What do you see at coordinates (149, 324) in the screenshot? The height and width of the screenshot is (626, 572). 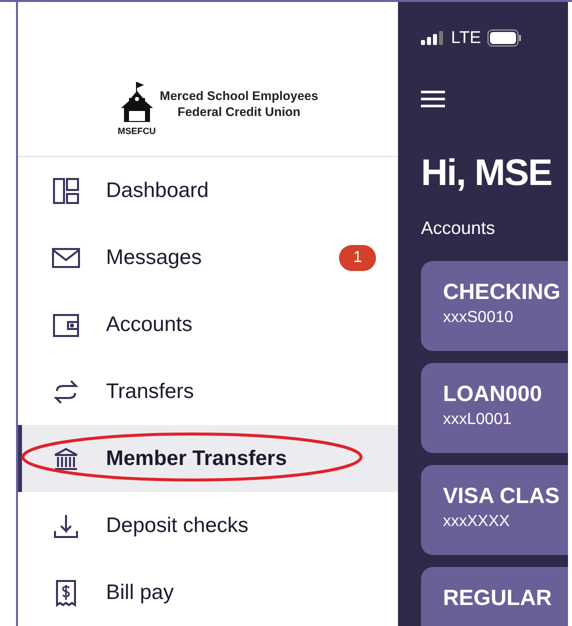 I see `menu-label: Accounts` at bounding box center [149, 324].